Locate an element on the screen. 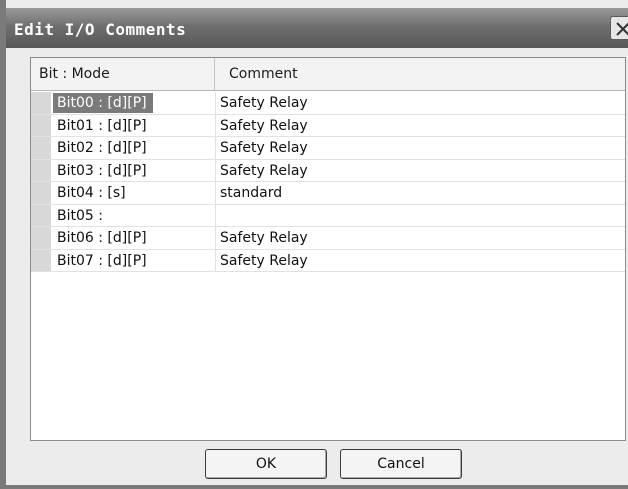  comment-cell is located at coordinates (218, 216).